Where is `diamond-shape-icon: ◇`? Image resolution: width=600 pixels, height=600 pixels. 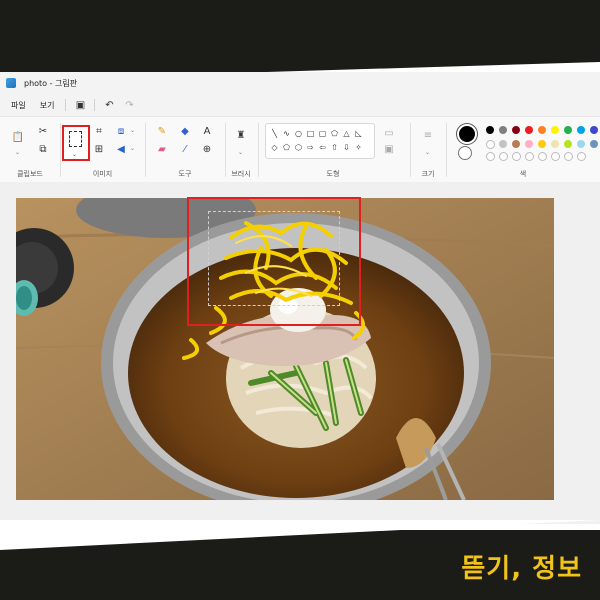 diamond-shape-icon: ◇ is located at coordinates (274, 147).